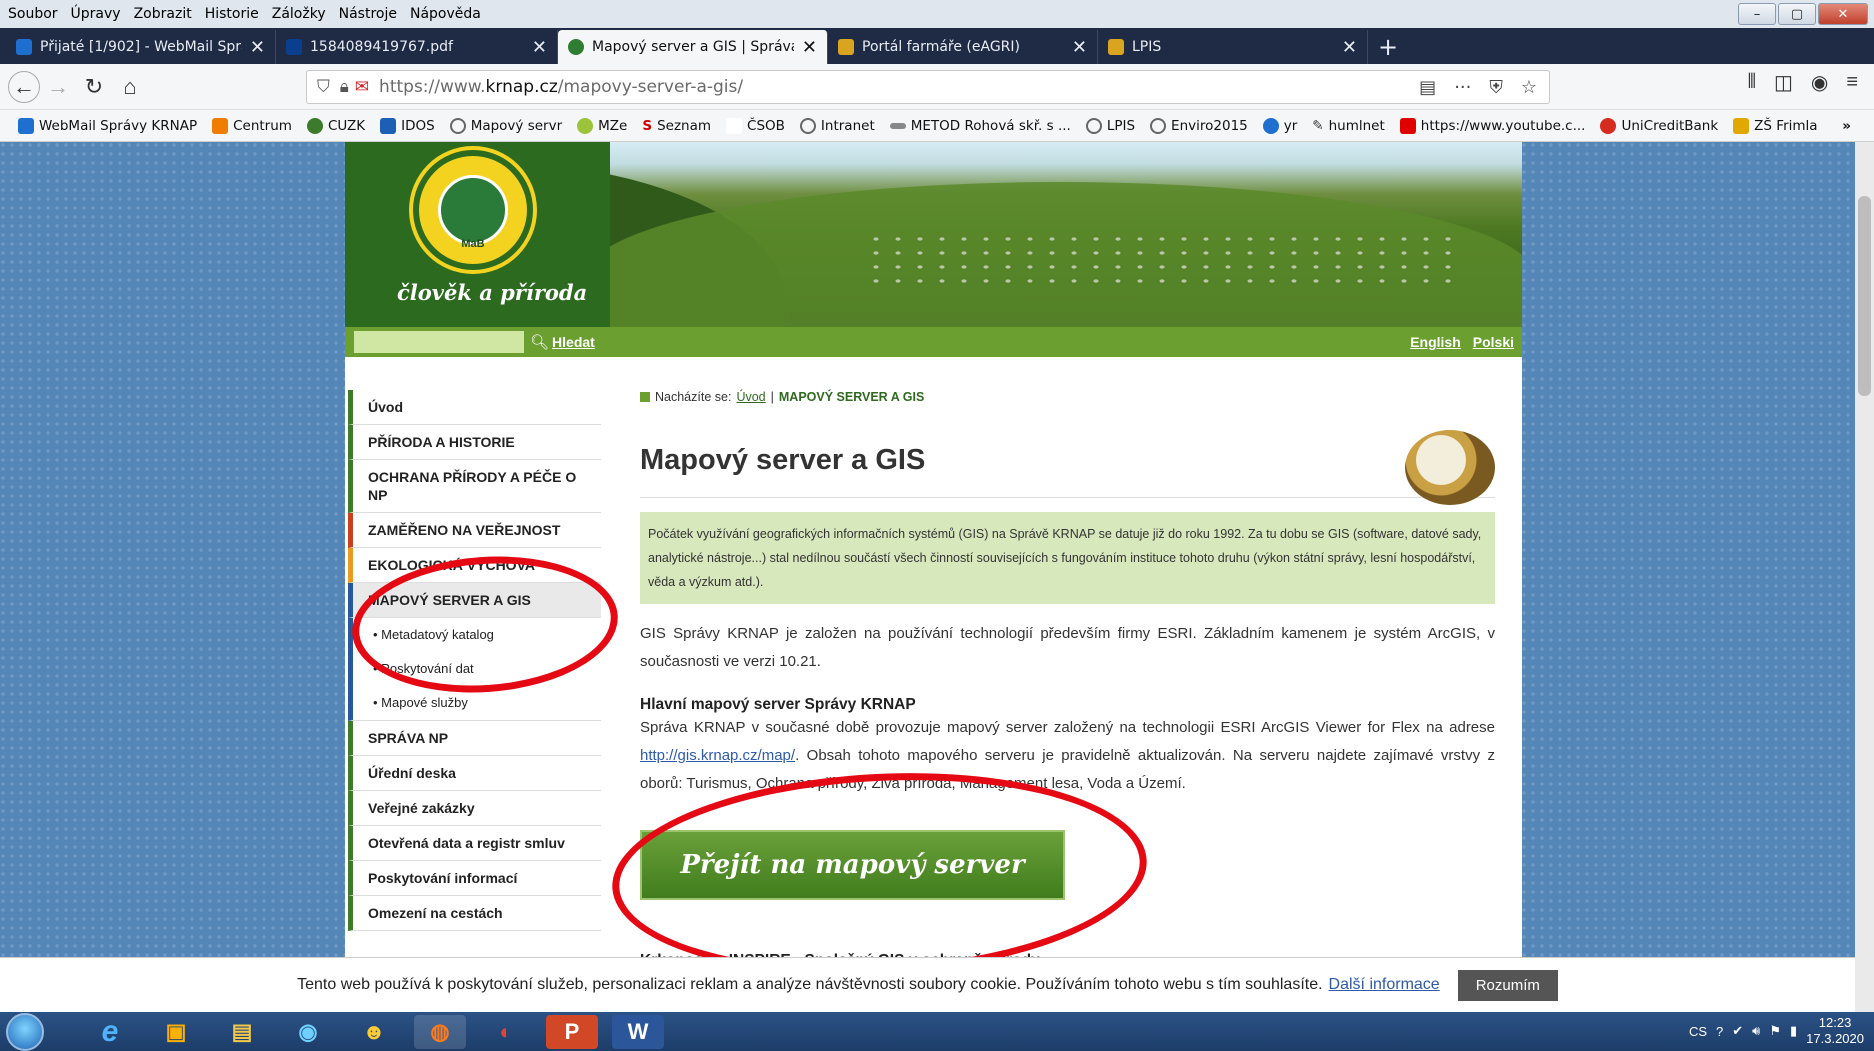  I want to click on nav-priroda-historie: PŘÍRODA A HISTORIE, so click(474, 442).